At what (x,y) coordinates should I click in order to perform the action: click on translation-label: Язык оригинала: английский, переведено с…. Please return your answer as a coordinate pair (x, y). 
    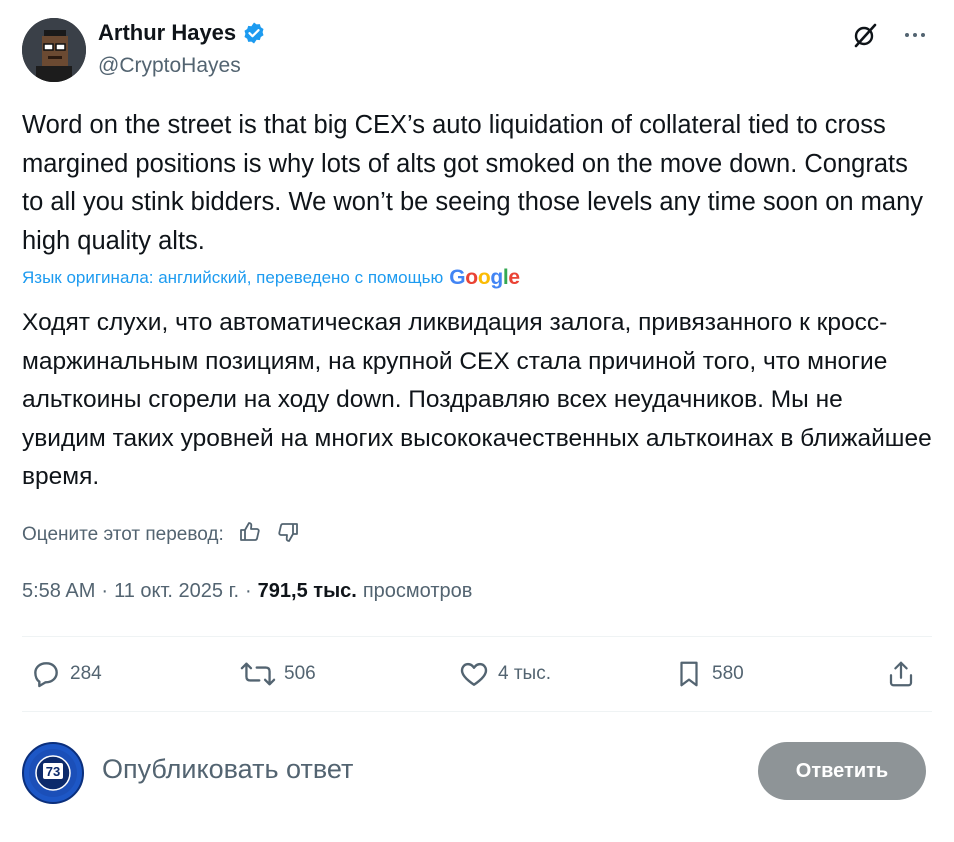
    Looking at the image, I should click on (233, 277).